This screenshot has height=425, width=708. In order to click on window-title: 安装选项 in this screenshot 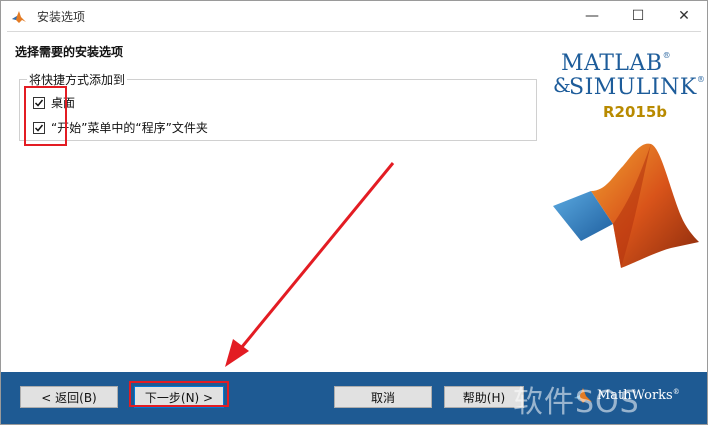, I will do `click(61, 17)`.